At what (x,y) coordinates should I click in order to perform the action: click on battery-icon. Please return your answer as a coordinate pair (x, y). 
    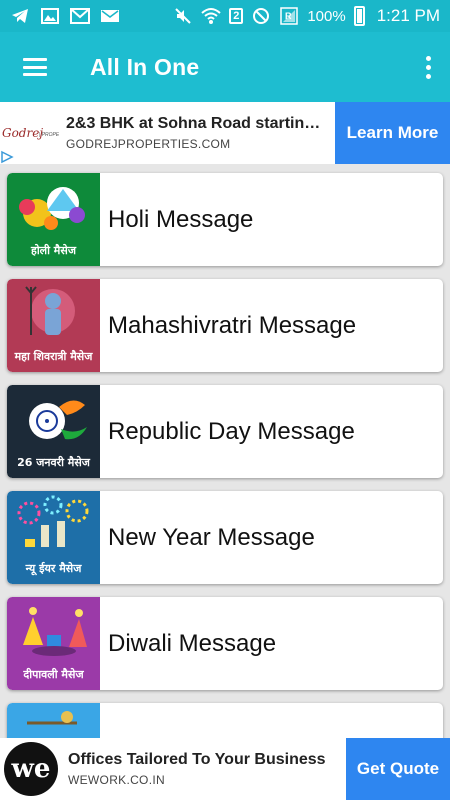
    Looking at the image, I should click on (359, 16).